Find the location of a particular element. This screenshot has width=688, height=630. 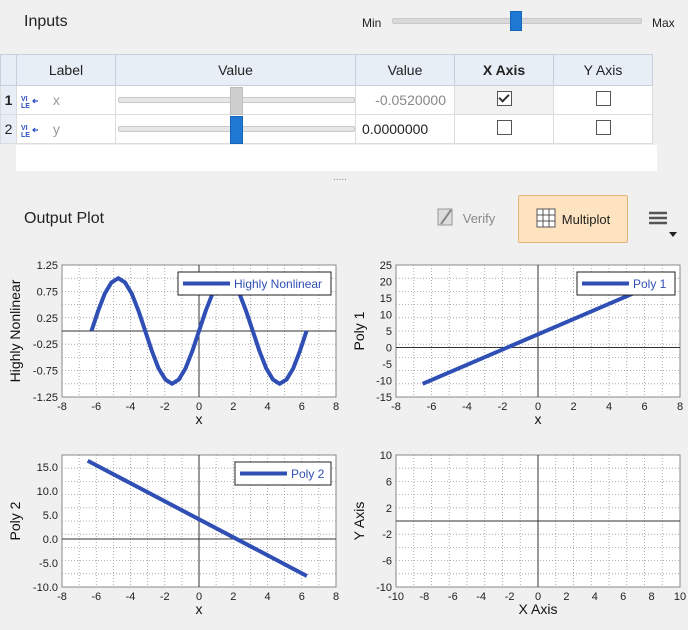

y-tick-label: -15 is located at coordinates (384, 398).